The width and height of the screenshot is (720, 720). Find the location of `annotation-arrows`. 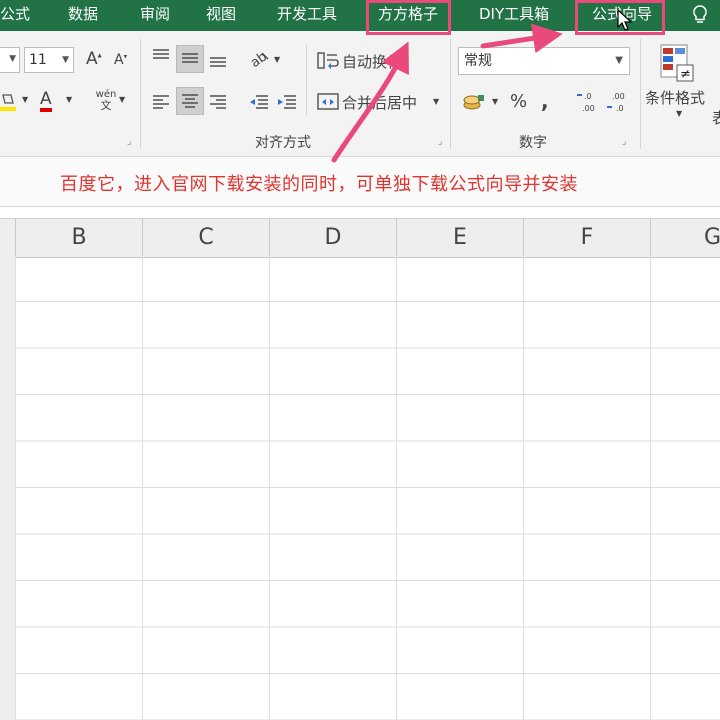

annotation-arrows is located at coordinates (447, 93).